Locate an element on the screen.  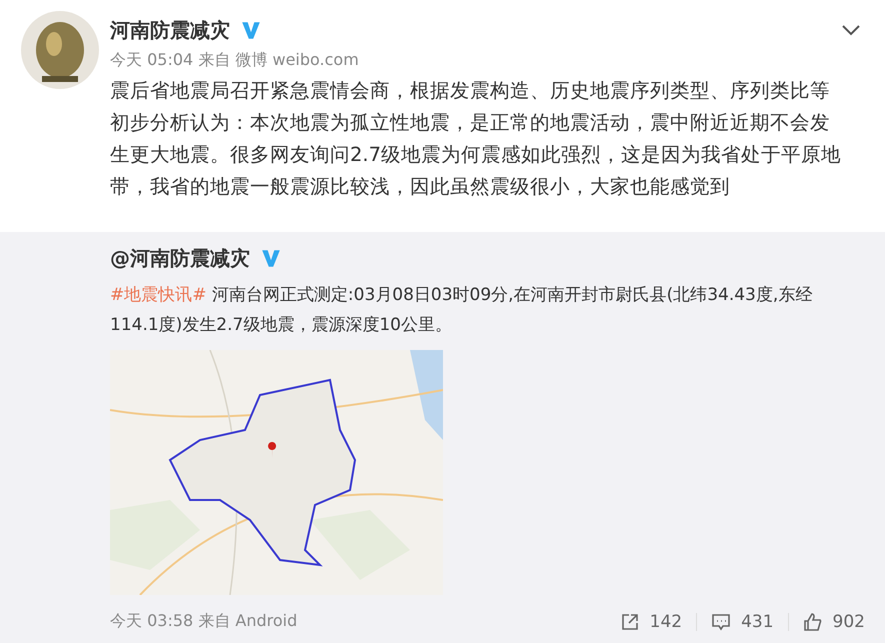
chevron-icon is located at coordinates (851, 30).